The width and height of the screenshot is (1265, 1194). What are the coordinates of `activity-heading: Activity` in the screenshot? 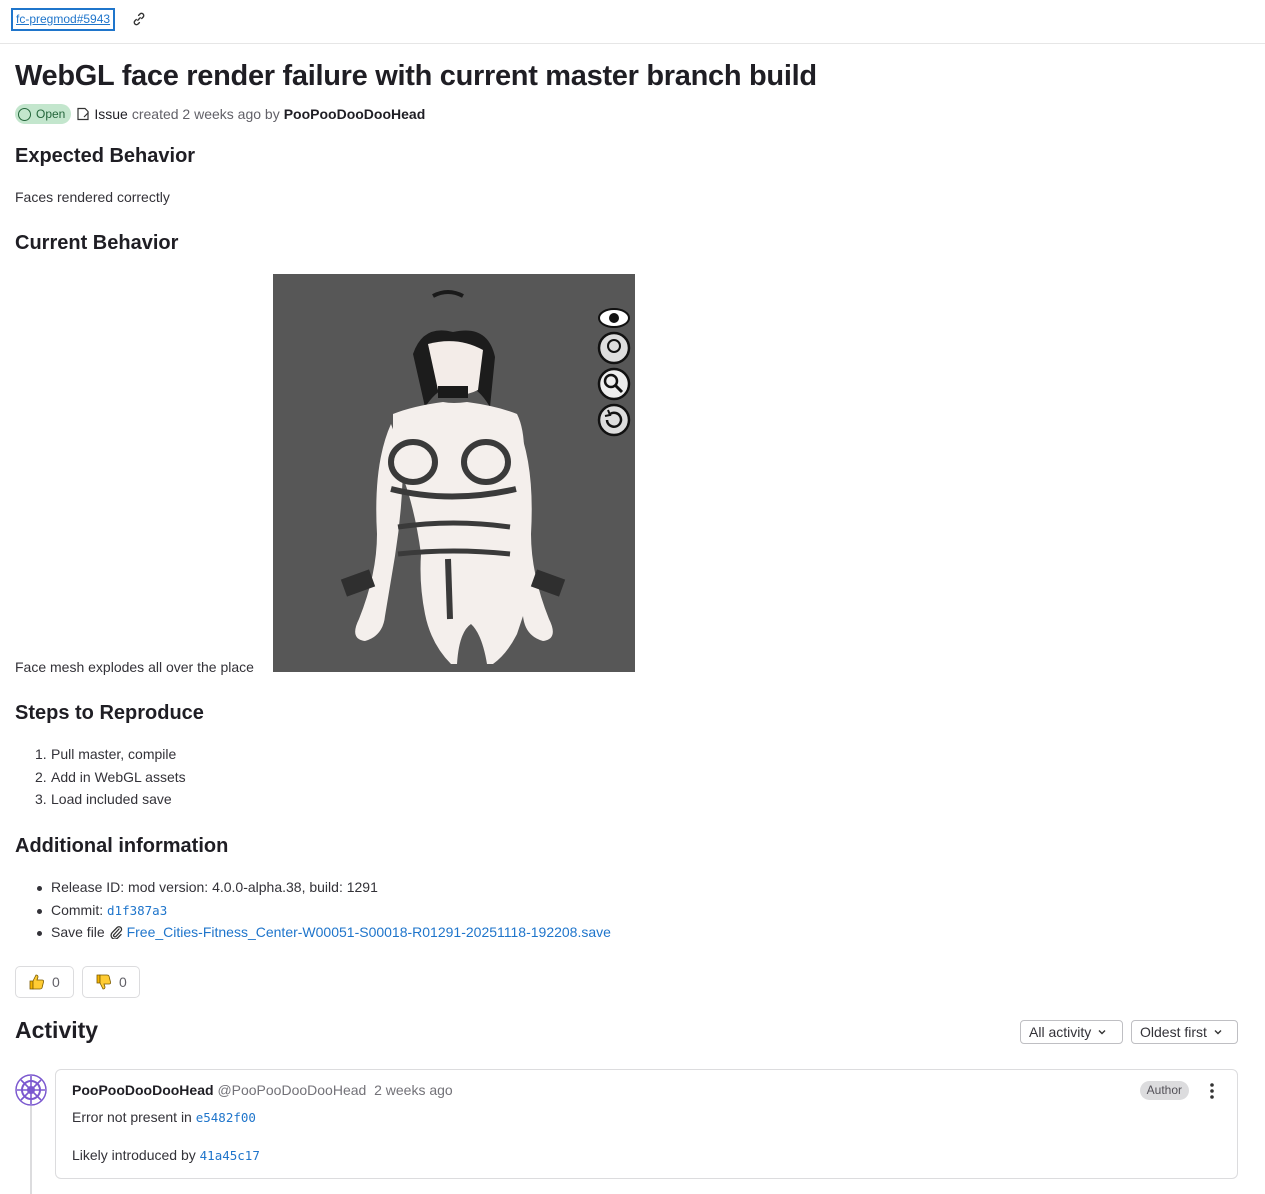 It's located at (57, 1030).